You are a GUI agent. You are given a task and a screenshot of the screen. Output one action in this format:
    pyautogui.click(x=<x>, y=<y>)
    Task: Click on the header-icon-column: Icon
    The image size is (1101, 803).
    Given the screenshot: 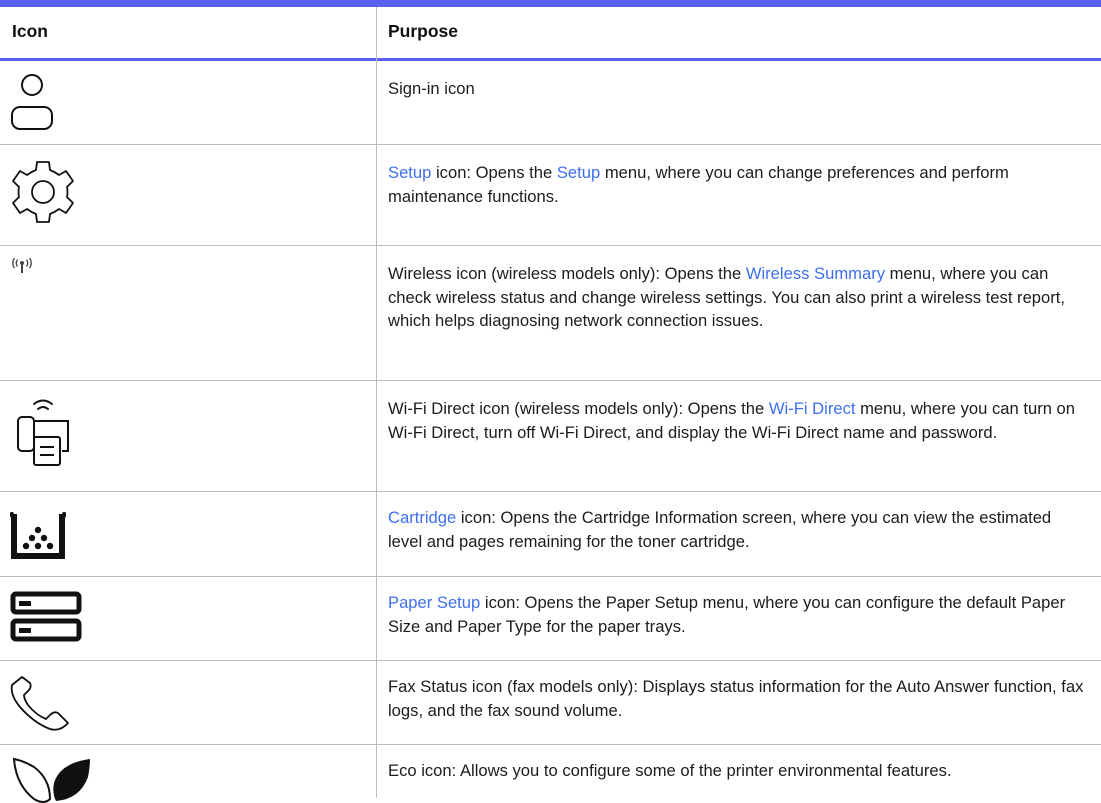 What is the action you would take?
    pyautogui.click(x=30, y=31)
    